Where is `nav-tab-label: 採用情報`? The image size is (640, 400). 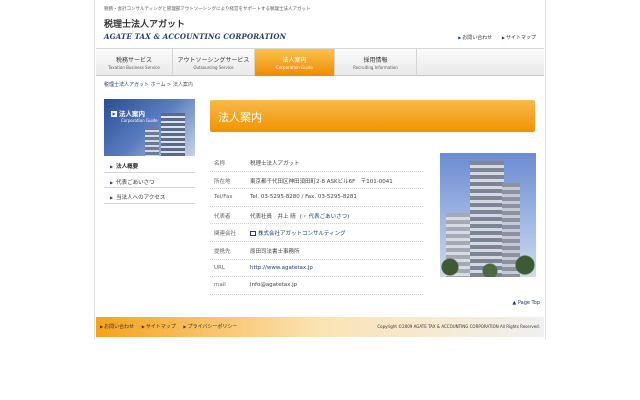
nav-tab-label: 採用情報 is located at coordinates (375, 60).